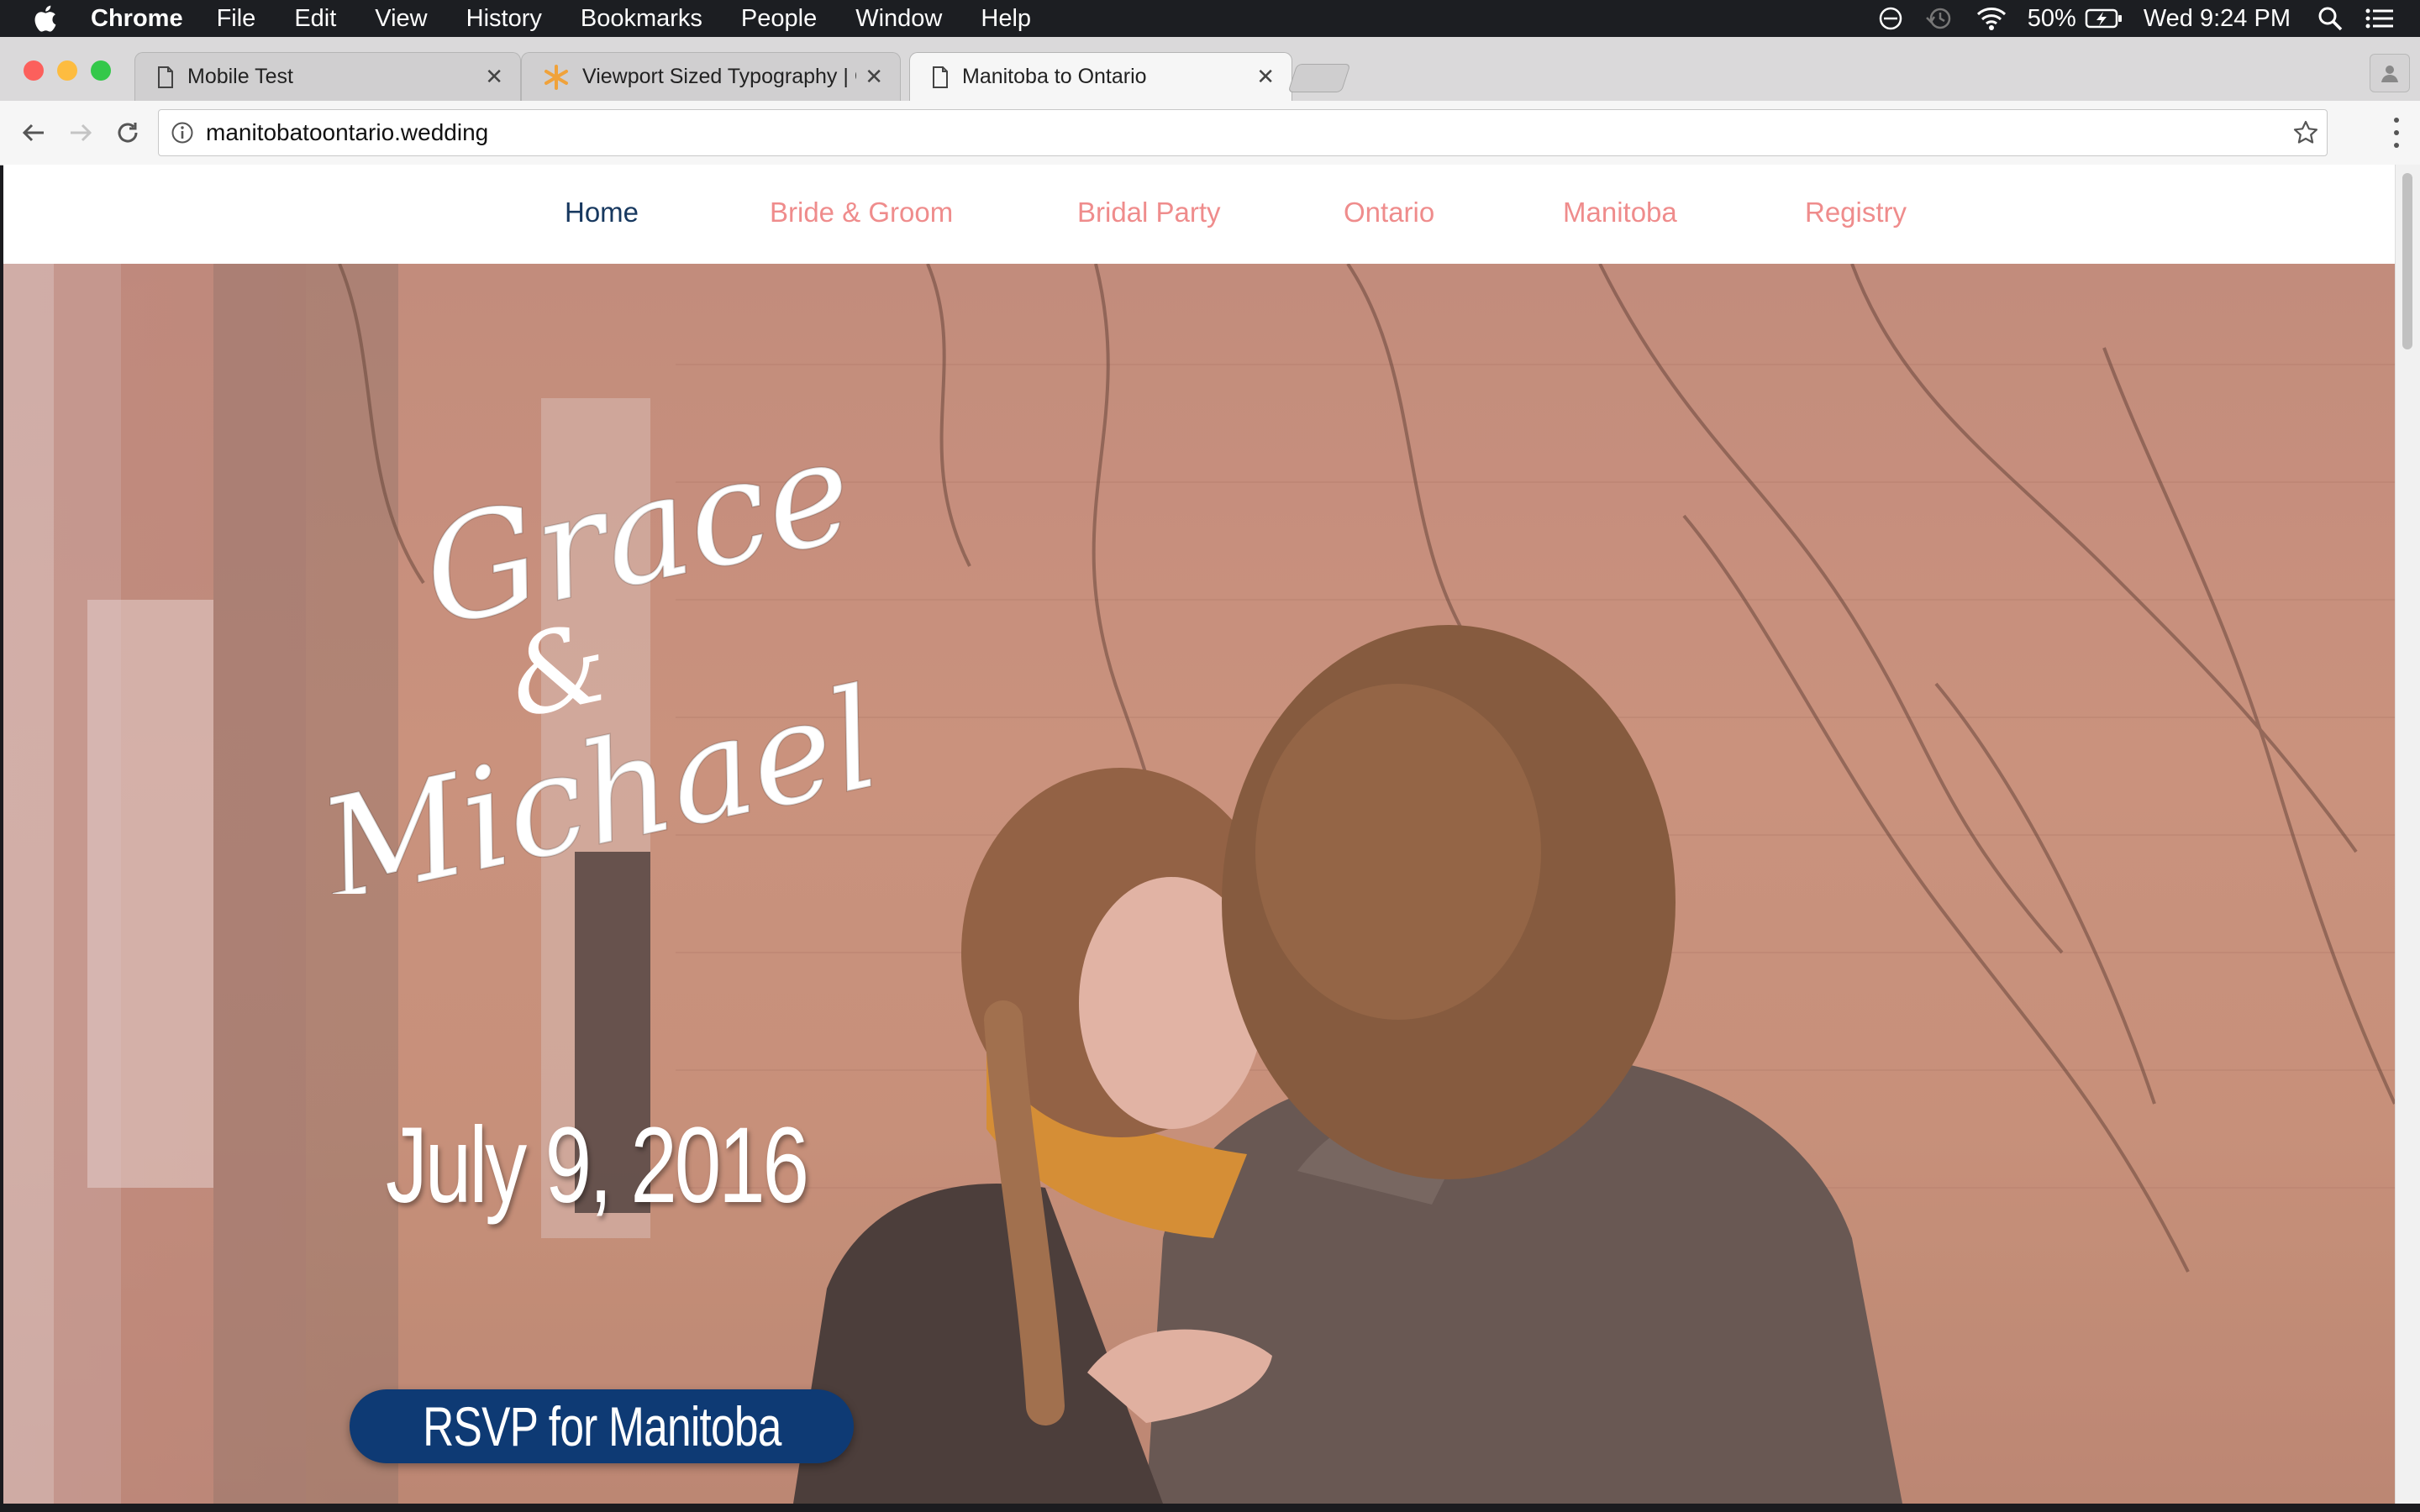  What do you see at coordinates (597, 1165) in the screenshot?
I see `wedding-date: July 9, 2016` at bounding box center [597, 1165].